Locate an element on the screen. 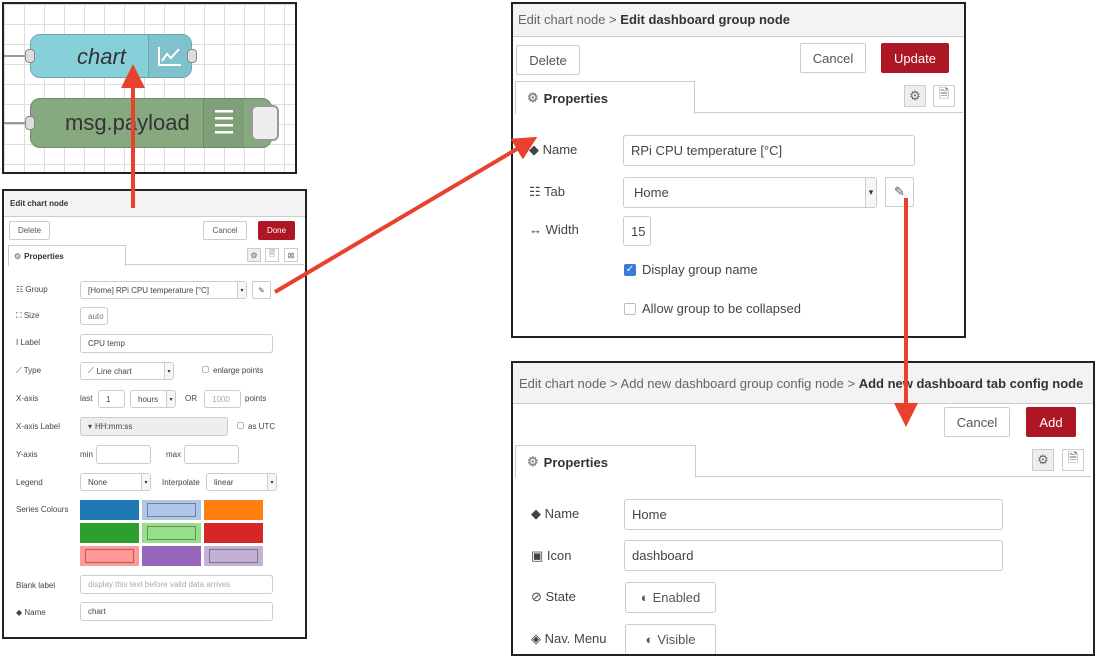 Image resolution: width=1096 pixels, height=658 pixels. series-colours-grid is located at coordinates (173, 533).